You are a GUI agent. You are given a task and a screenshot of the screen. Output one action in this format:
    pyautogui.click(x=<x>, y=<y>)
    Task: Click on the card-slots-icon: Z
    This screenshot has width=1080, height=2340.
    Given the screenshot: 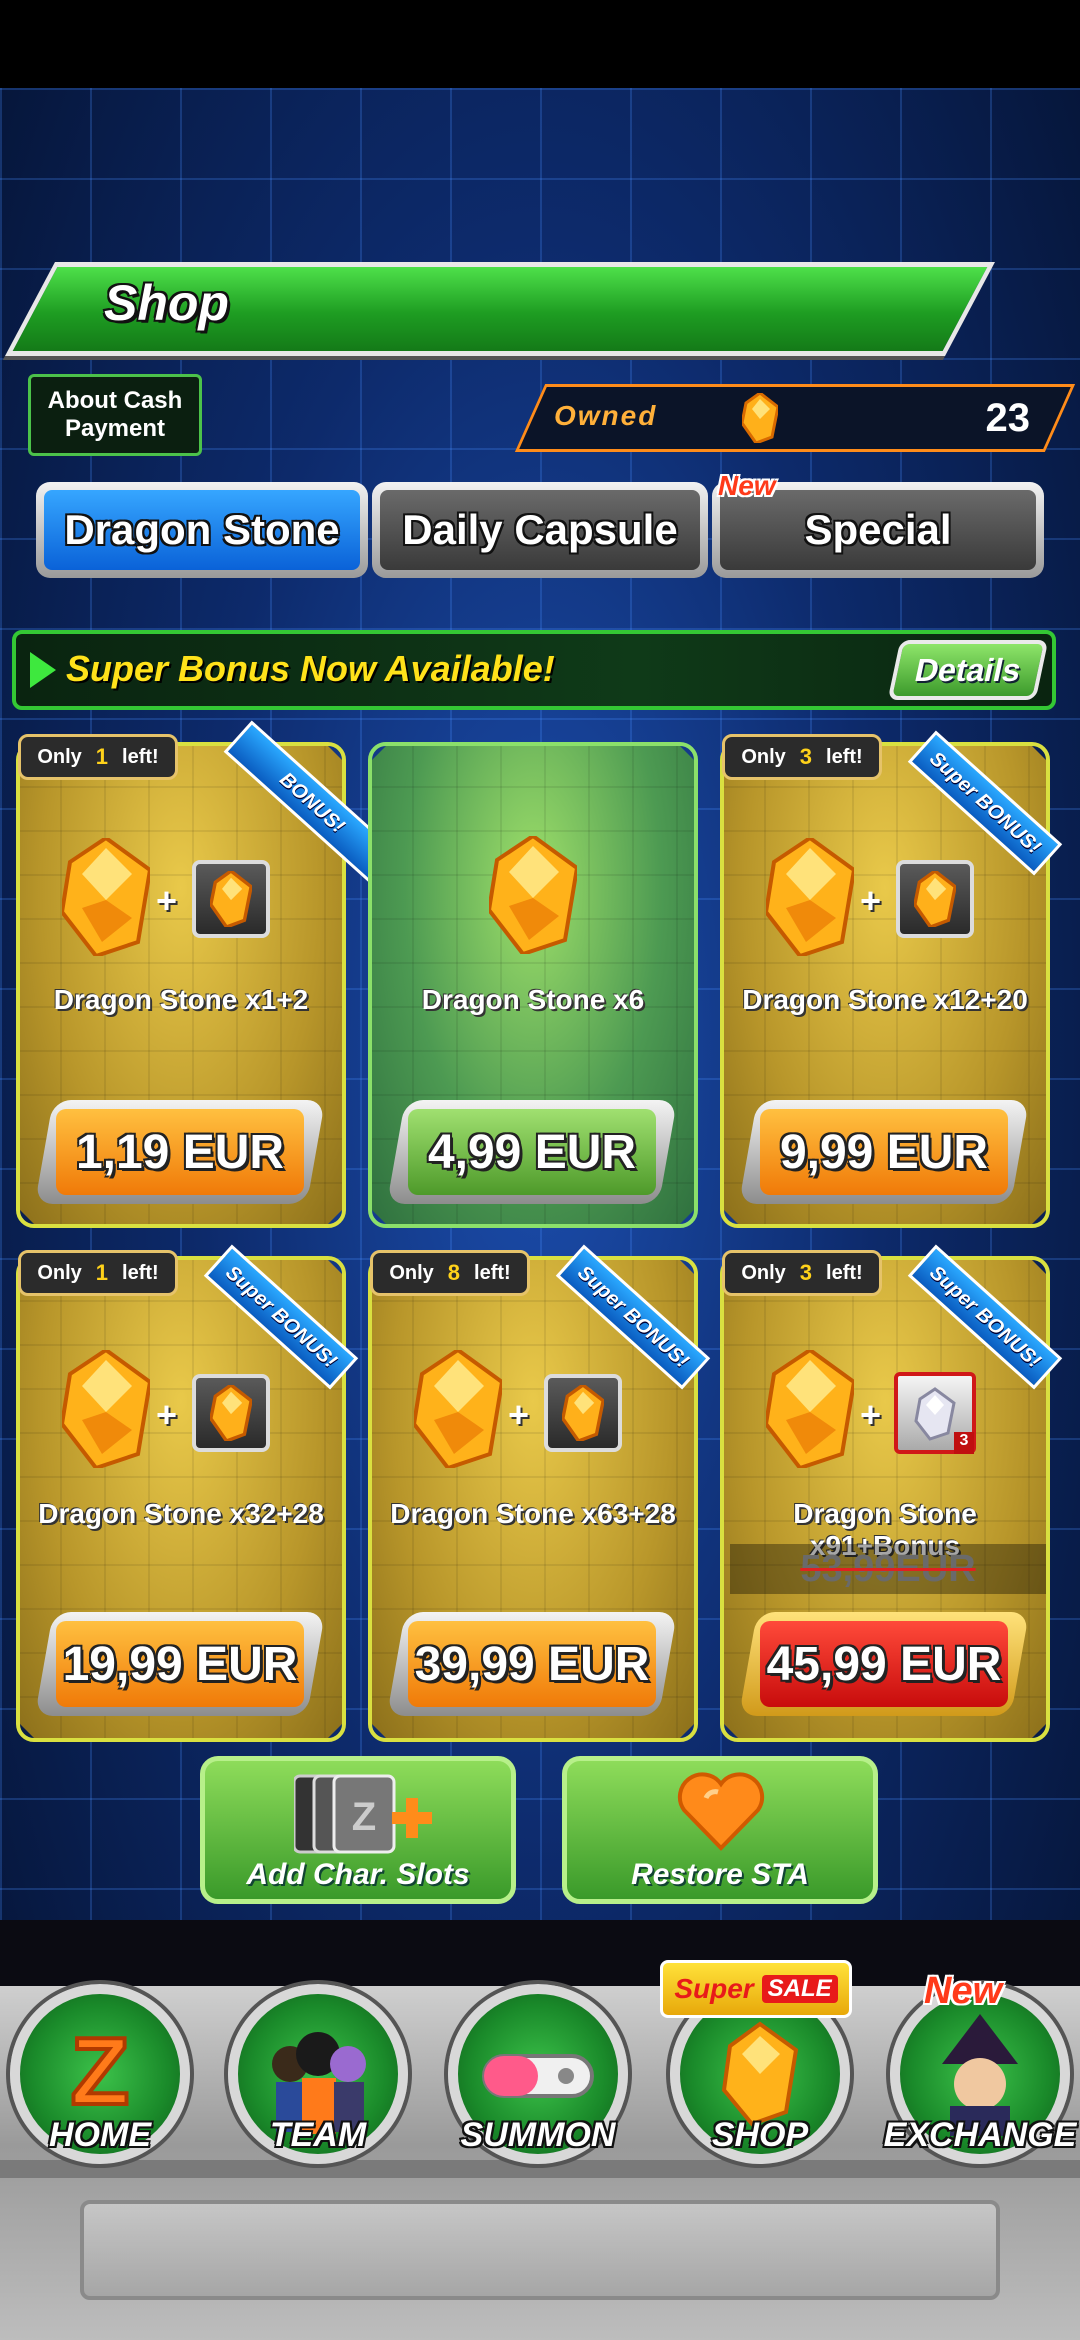 What is the action you would take?
    pyautogui.click(x=368, y=1816)
    